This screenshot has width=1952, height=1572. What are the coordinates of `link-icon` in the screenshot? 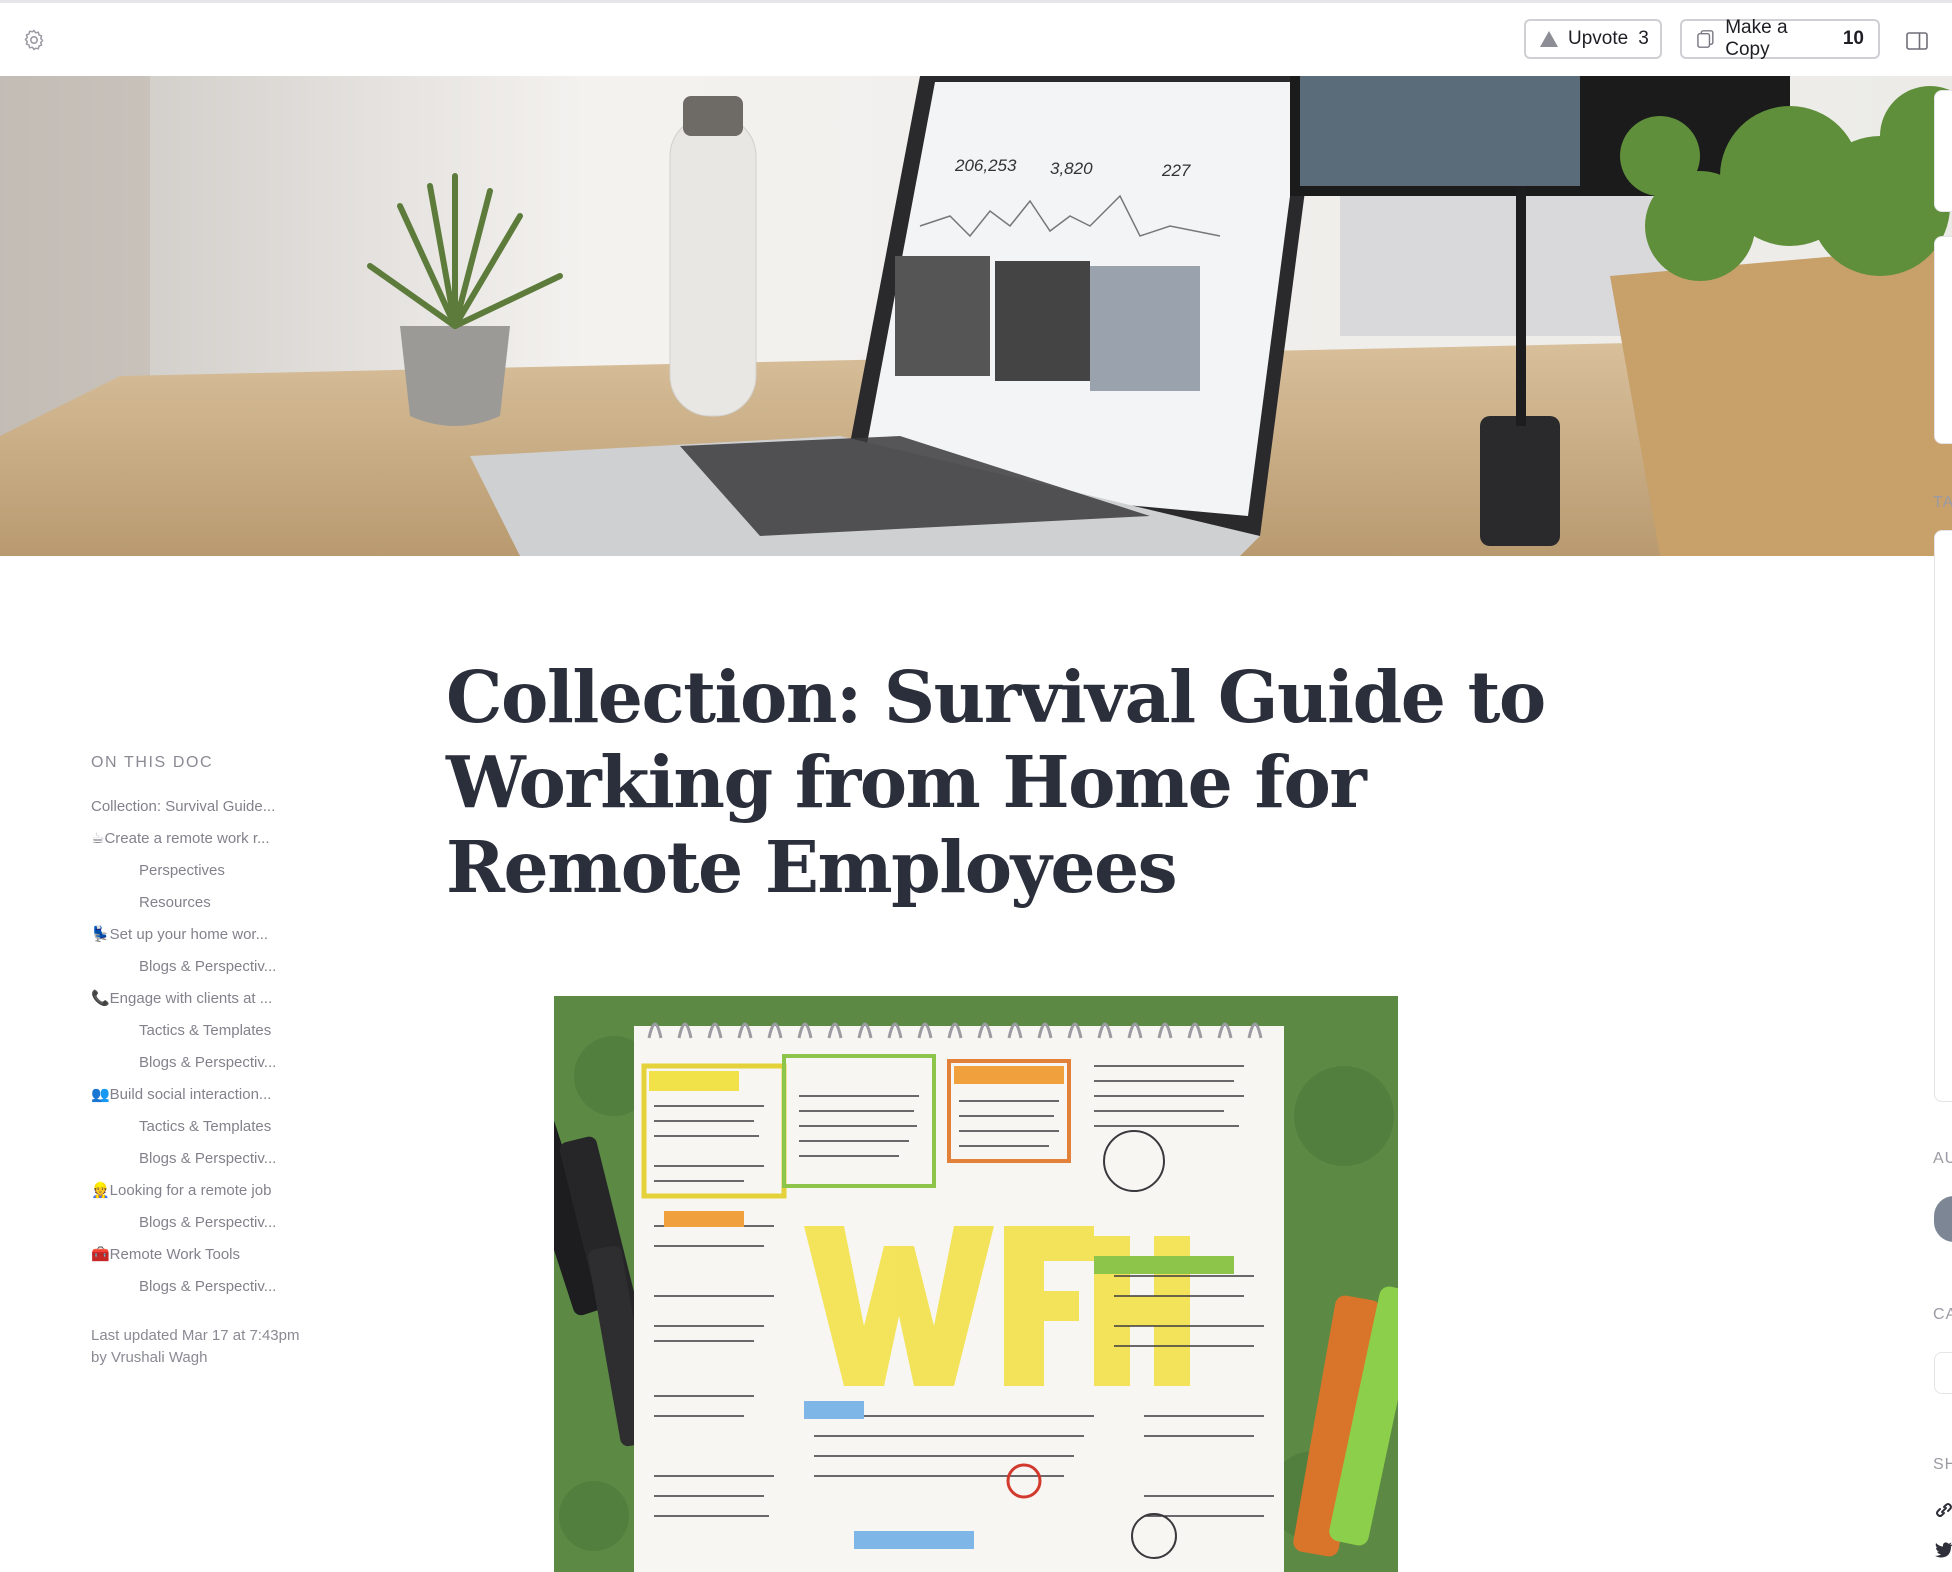 It's located at (1943, 1510).